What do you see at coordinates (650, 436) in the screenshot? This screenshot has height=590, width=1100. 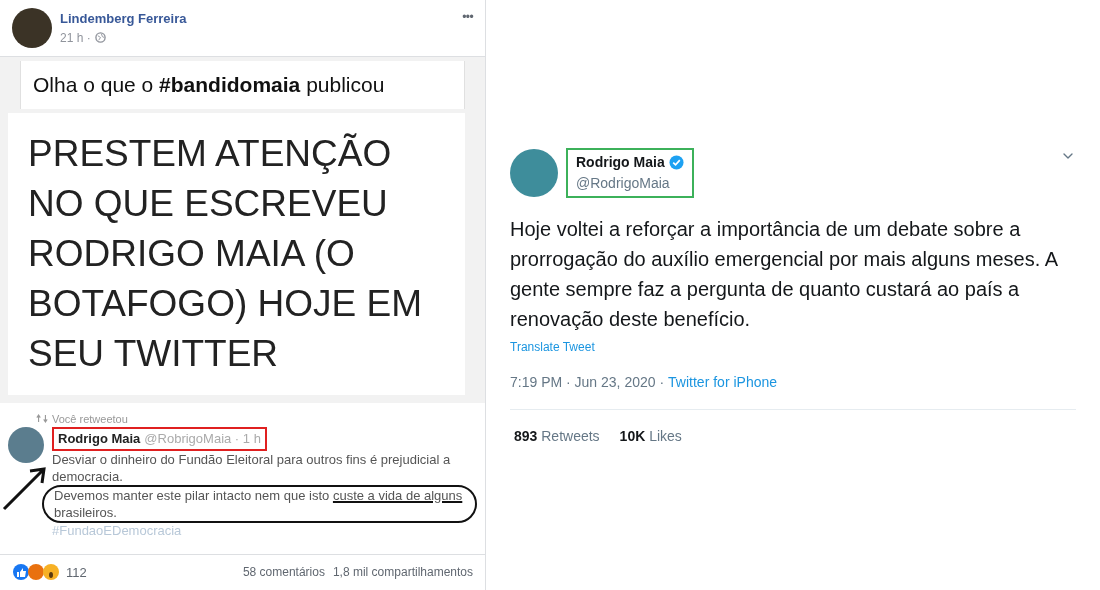 I see `tweet-stat: 10K Likes` at bounding box center [650, 436].